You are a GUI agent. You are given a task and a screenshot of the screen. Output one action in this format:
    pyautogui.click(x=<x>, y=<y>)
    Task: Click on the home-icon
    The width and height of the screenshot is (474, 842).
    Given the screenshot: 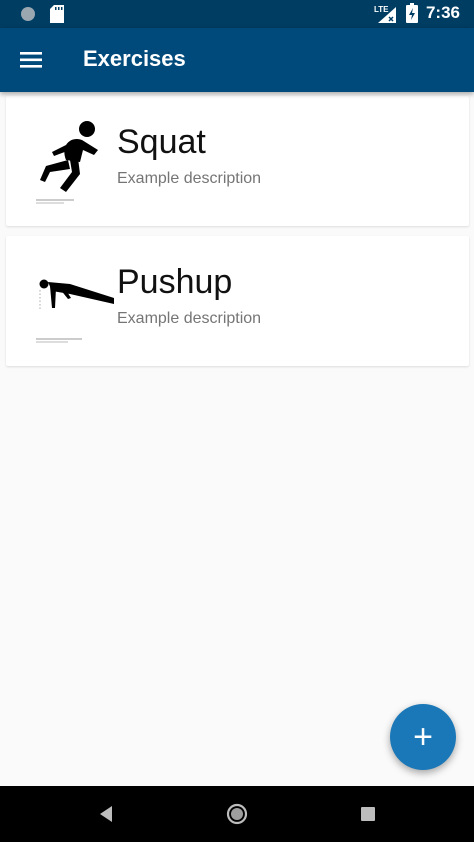 What is the action you would take?
    pyautogui.click(x=237, y=814)
    